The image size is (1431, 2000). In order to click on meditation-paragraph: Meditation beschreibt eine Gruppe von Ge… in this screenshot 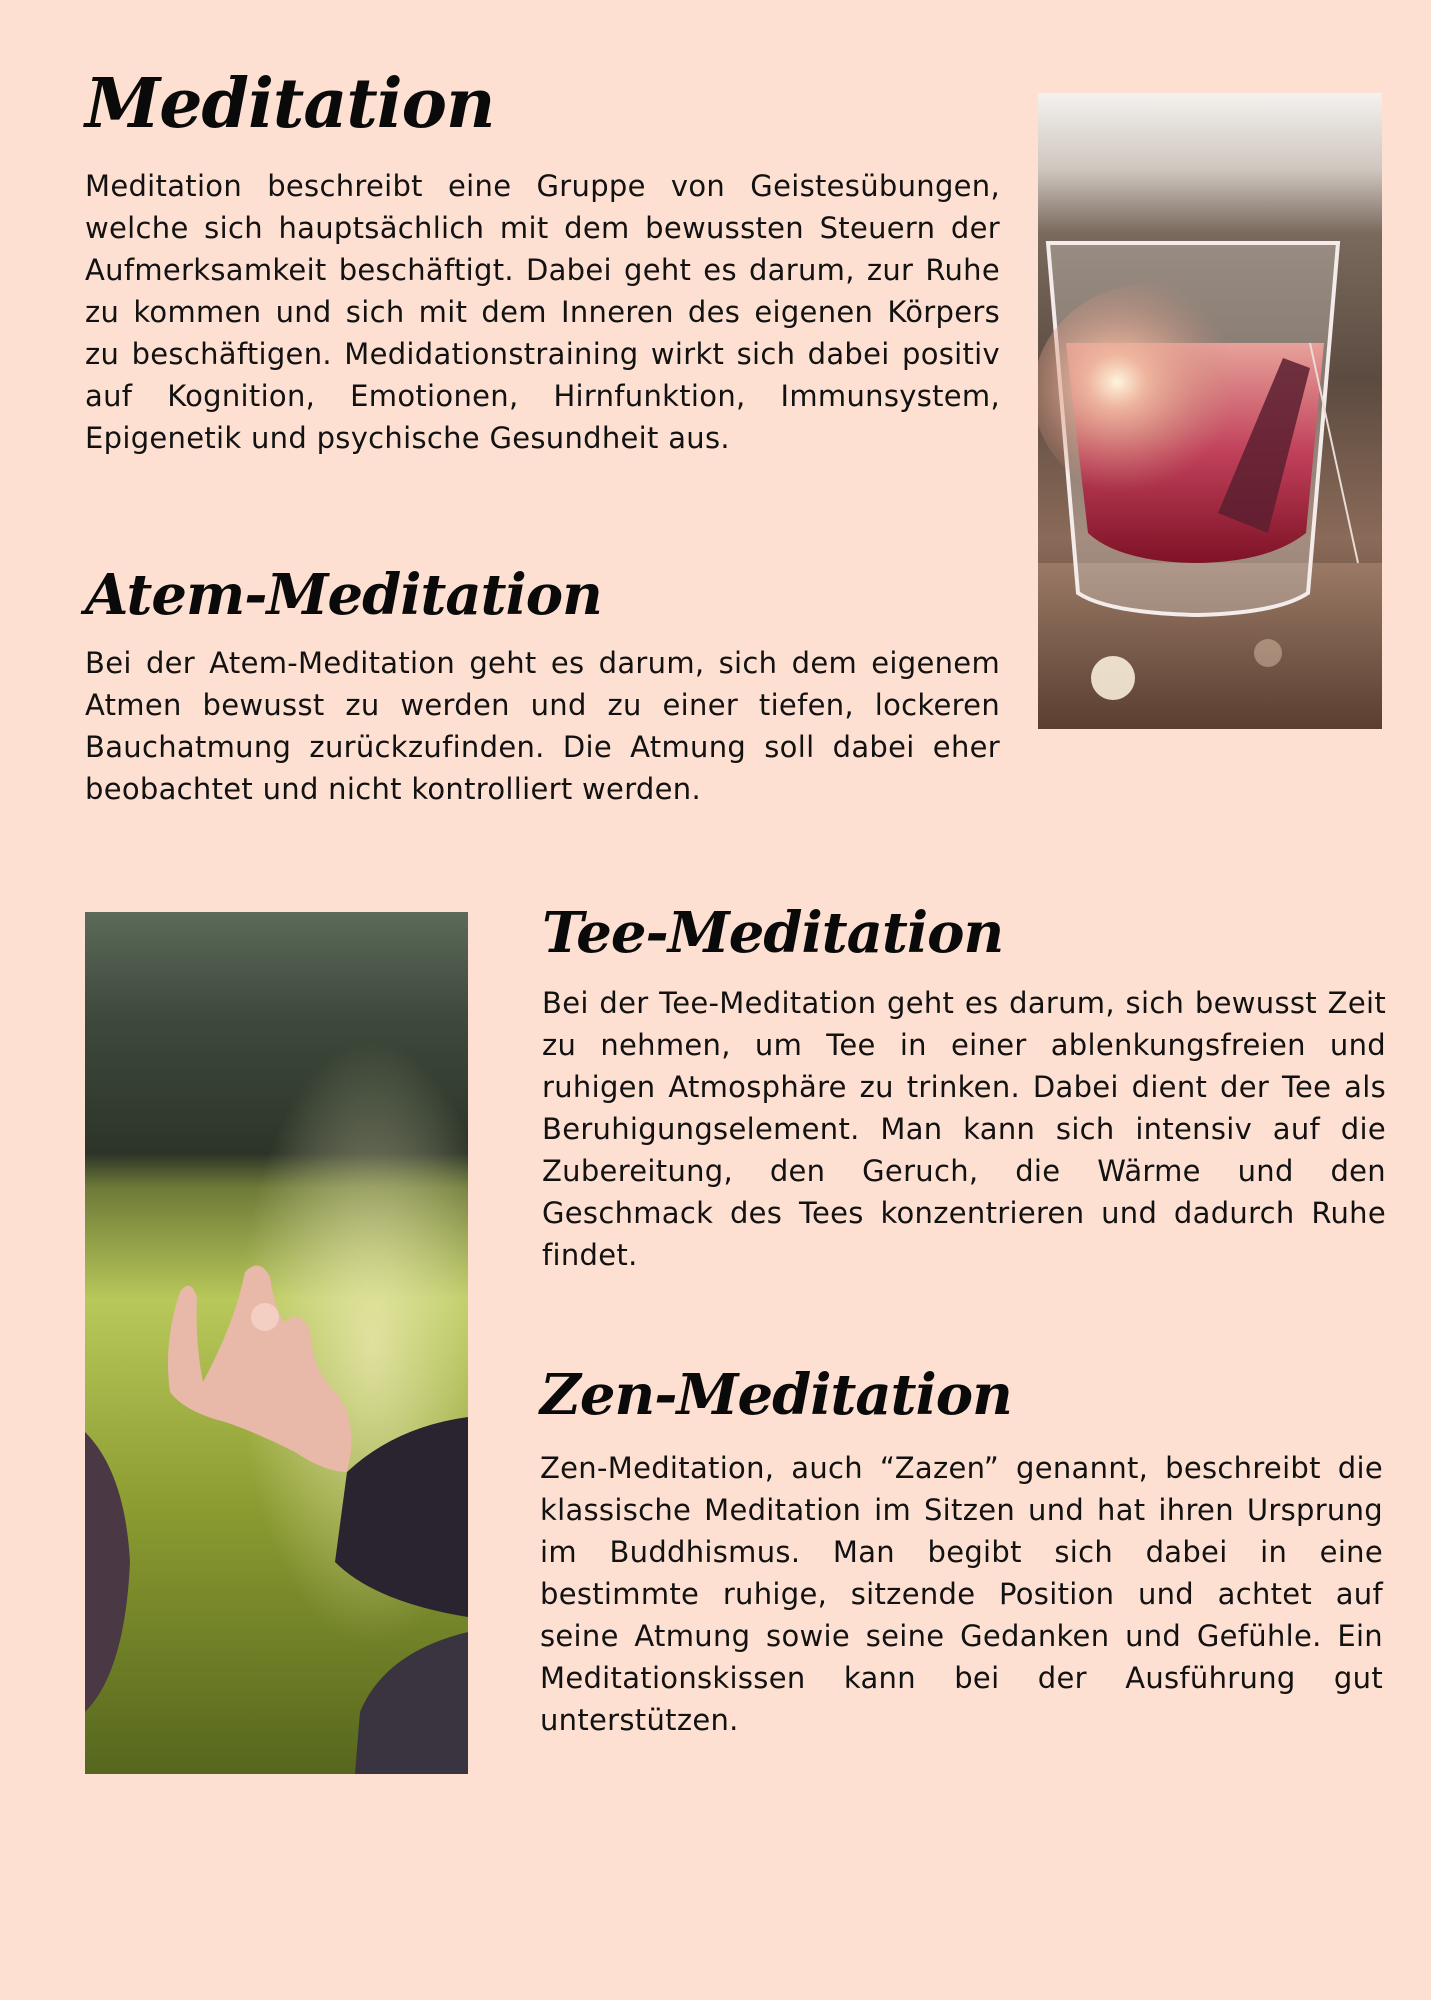, I will do `click(542, 312)`.